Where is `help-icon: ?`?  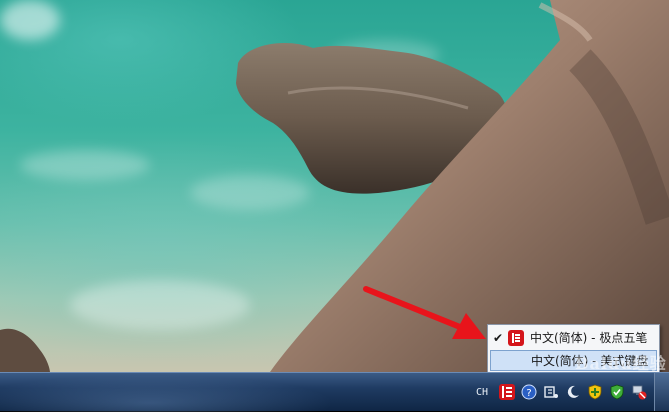 help-icon: ? is located at coordinates (529, 392).